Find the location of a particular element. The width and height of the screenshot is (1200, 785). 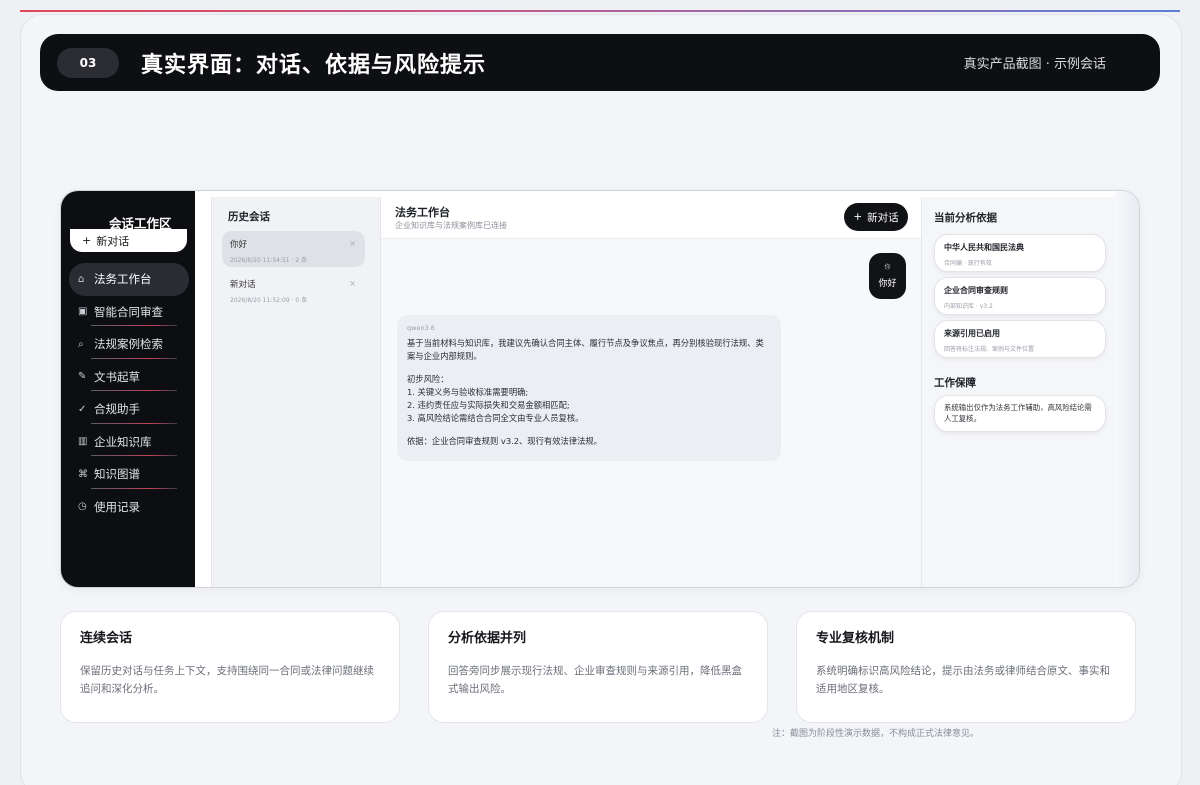

sidebar-item-compliance: ✓ 合规助手 is located at coordinates (129, 409).